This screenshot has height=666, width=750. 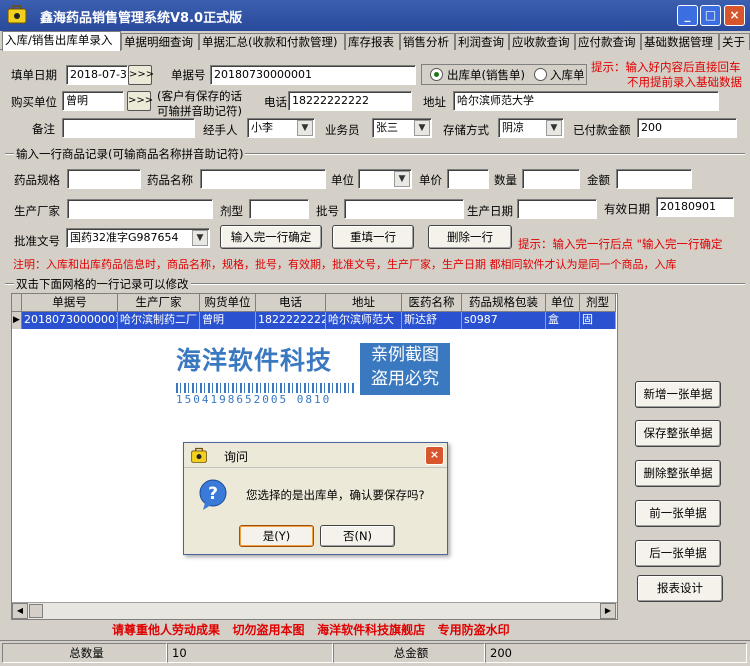 What do you see at coordinates (608, 611) in the screenshot?
I see `scroll-right-icon: ▶` at bounding box center [608, 611].